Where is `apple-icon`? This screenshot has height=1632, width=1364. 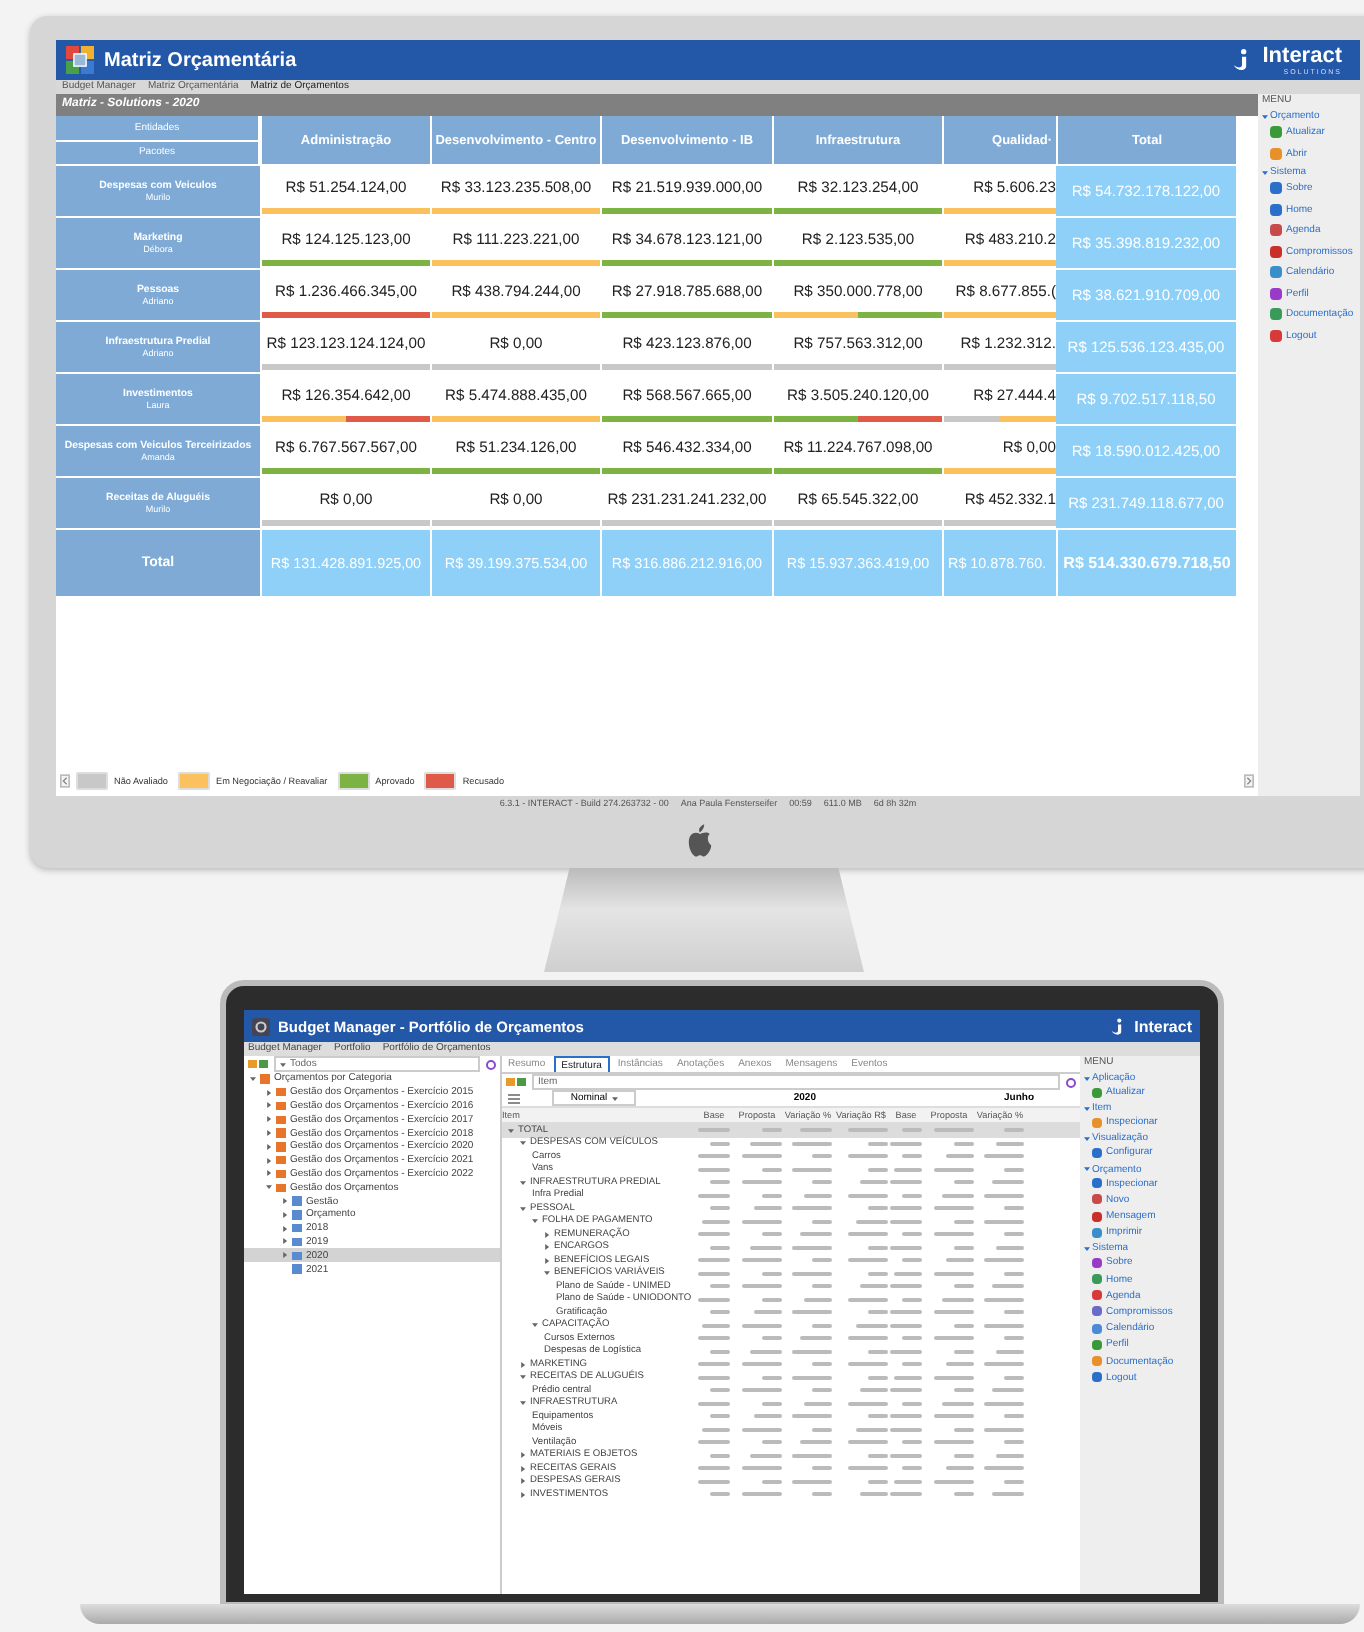 apple-icon is located at coordinates (700, 841).